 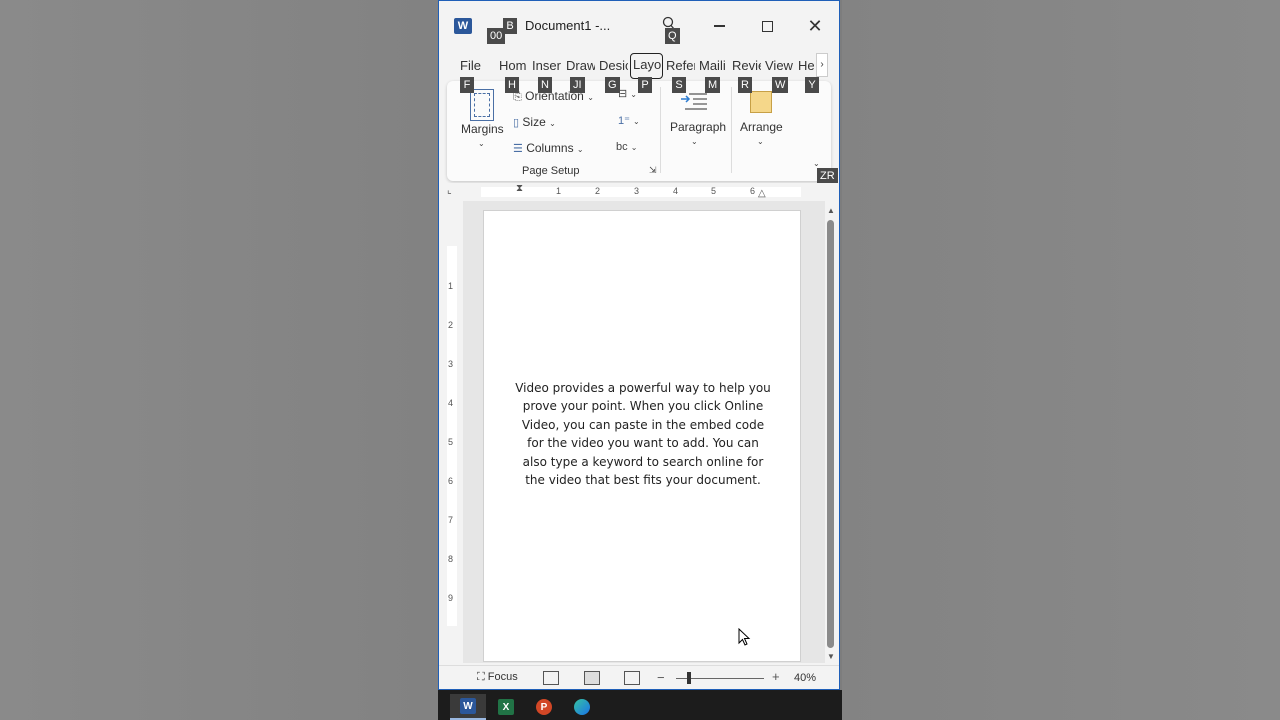 I want to click on maximize-button, so click(x=767, y=26).